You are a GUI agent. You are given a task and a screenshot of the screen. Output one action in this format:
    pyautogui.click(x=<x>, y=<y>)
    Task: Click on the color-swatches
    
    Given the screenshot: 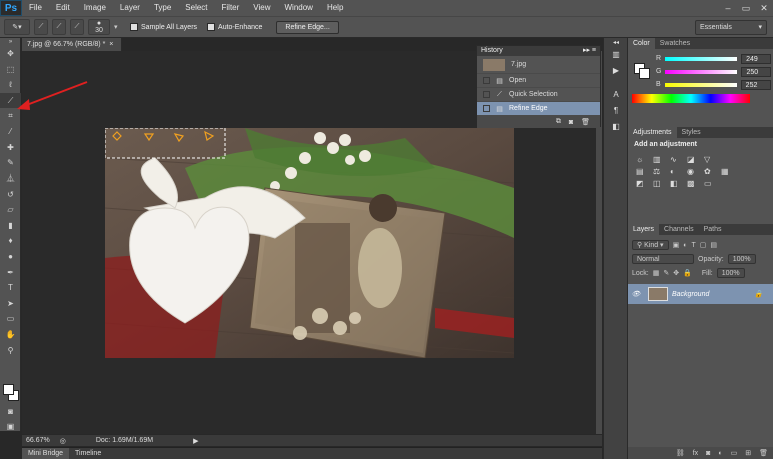 What is the action you would take?
    pyautogui.click(x=11, y=393)
    